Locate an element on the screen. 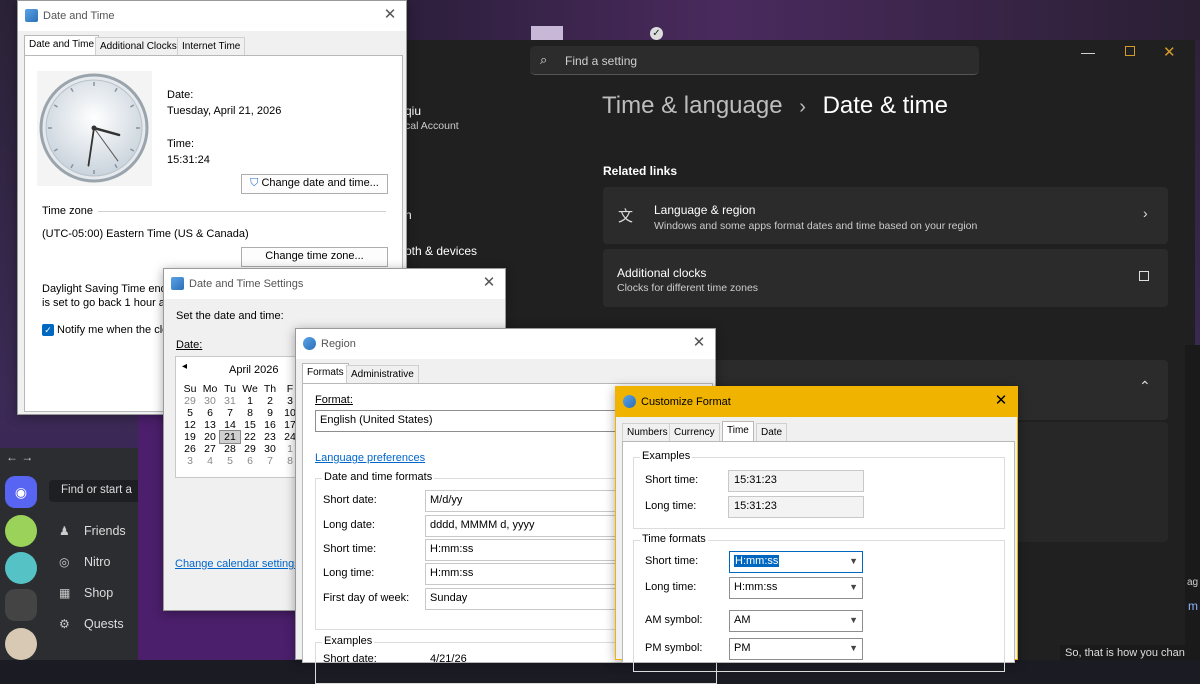 The height and width of the screenshot is (684, 1200). calendar-day: 12 is located at coordinates (190, 425).